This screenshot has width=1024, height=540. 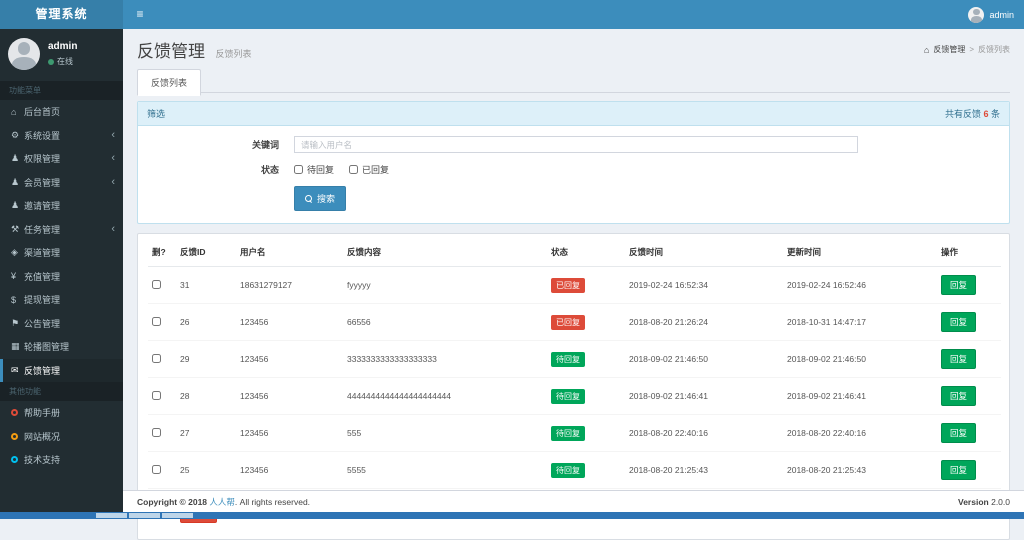 I want to click on tab-feedback-list: 反馈列表, so click(x=169, y=82).